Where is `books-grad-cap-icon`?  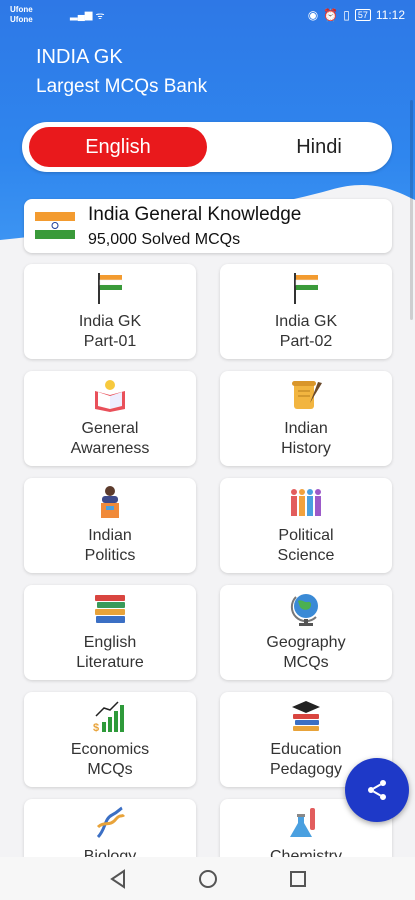 books-grad-cap-icon is located at coordinates (306, 716).